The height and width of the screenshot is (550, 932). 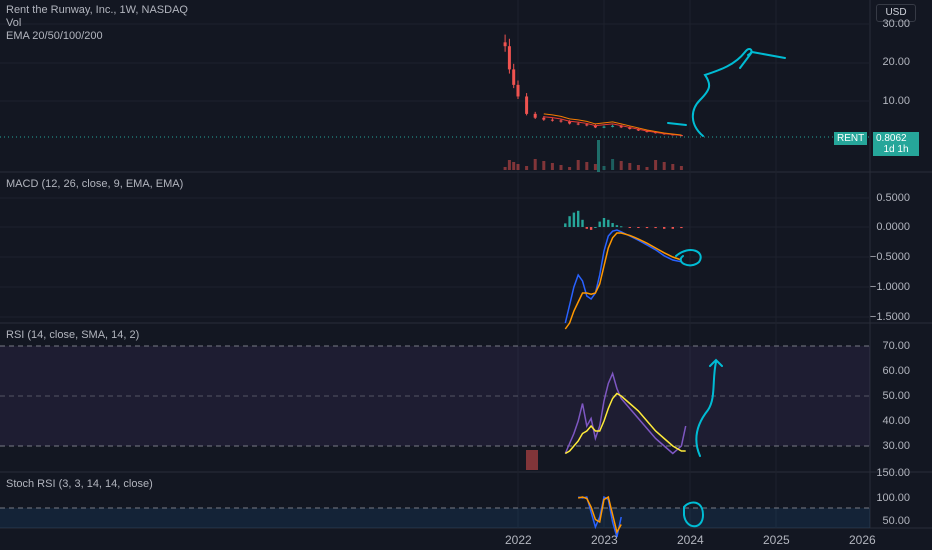 What do you see at coordinates (896, 149) in the screenshot?
I see `bar-countdown-tag: 1d 1h` at bounding box center [896, 149].